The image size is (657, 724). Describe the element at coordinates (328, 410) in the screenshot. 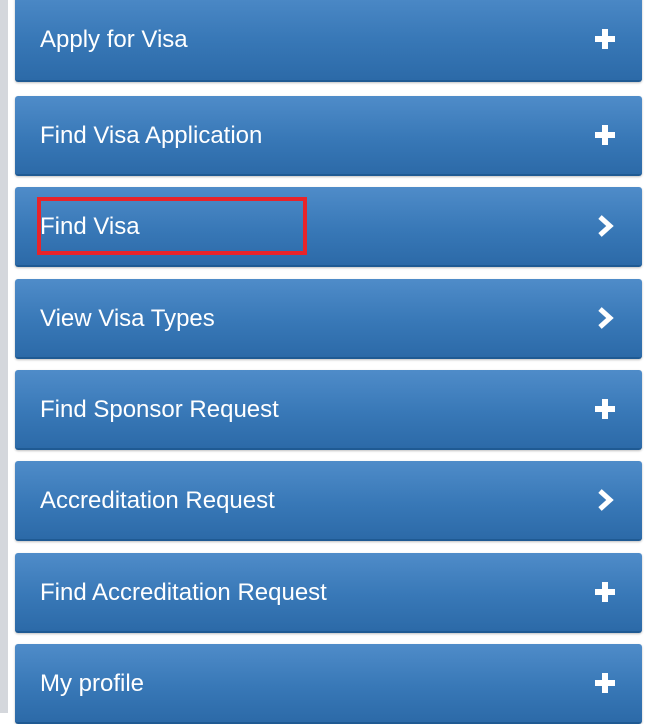

I see `menu-item-find-sponsor-request: Find Sponsor Request` at that location.